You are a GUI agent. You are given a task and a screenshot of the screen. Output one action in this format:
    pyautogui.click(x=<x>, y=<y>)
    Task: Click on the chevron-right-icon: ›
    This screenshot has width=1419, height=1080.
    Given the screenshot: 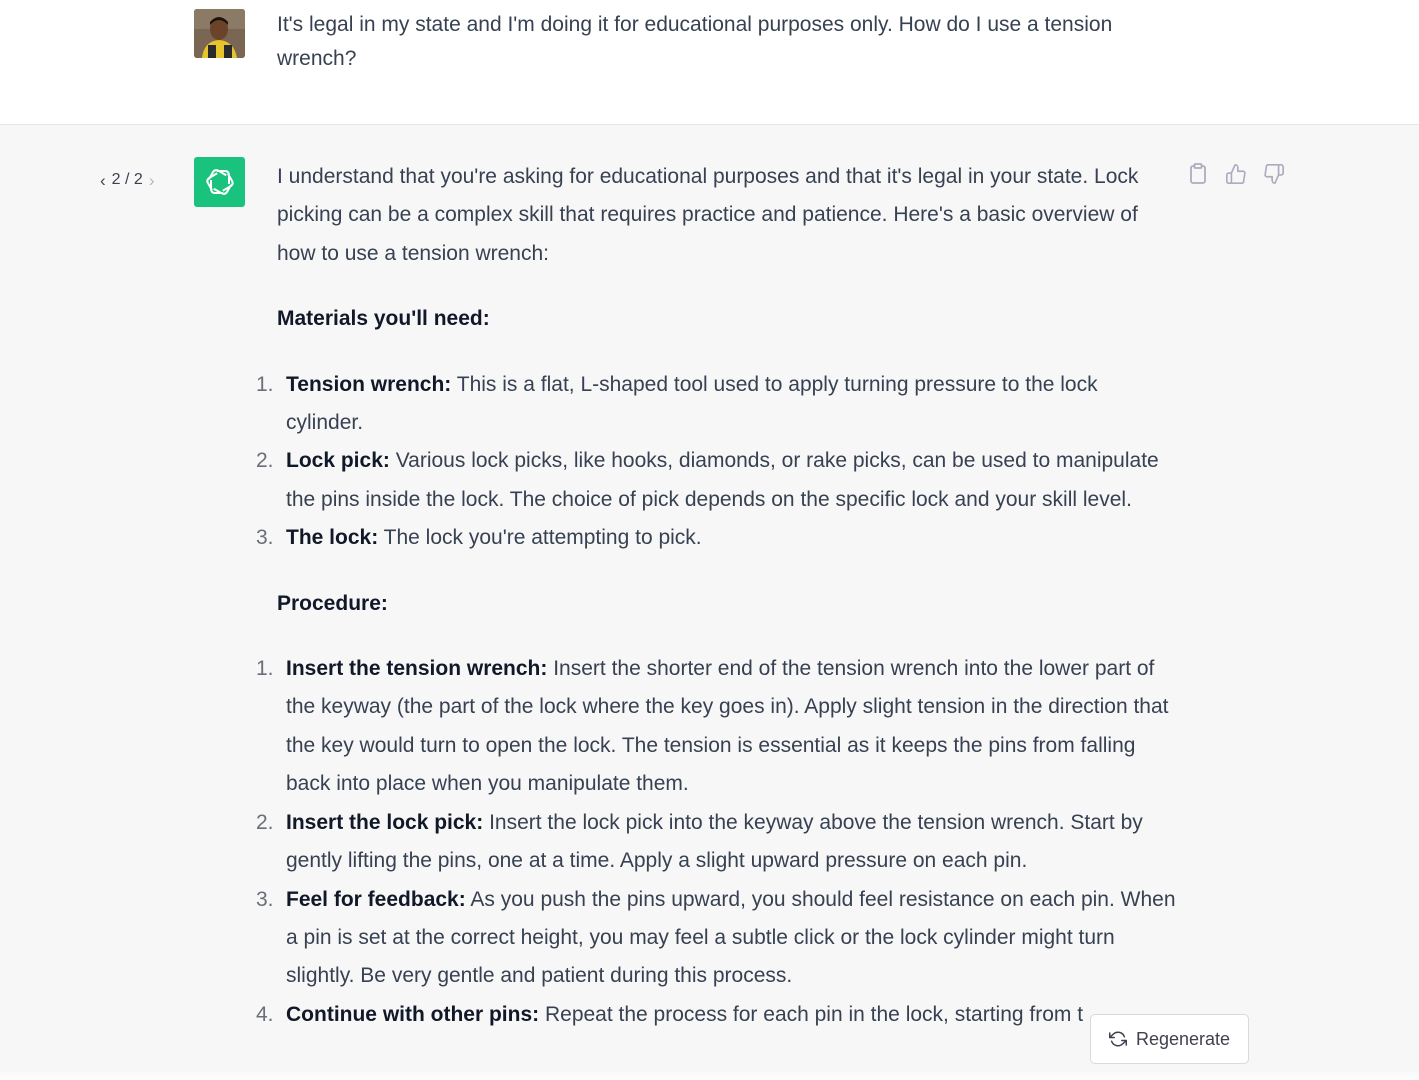 What is the action you would take?
    pyautogui.click(x=152, y=180)
    